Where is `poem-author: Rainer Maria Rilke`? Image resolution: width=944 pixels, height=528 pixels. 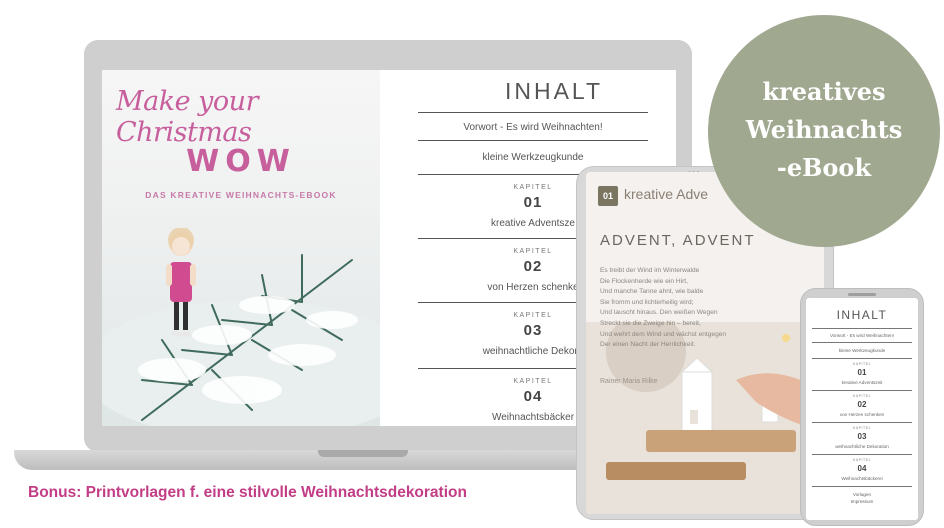
poem-author: Rainer Maria Rilke is located at coordinates (629, 381).